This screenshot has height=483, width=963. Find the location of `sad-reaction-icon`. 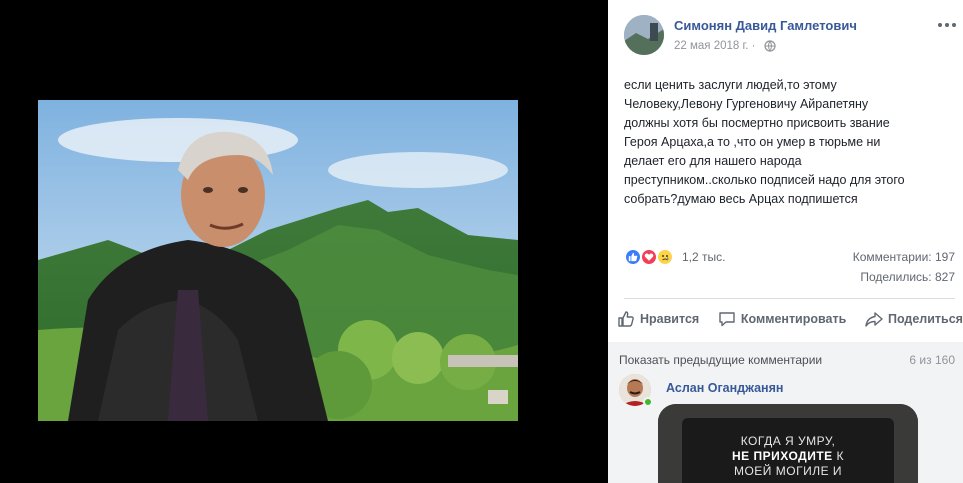

sad-reaction-icon is located at coordinates (665, 257).